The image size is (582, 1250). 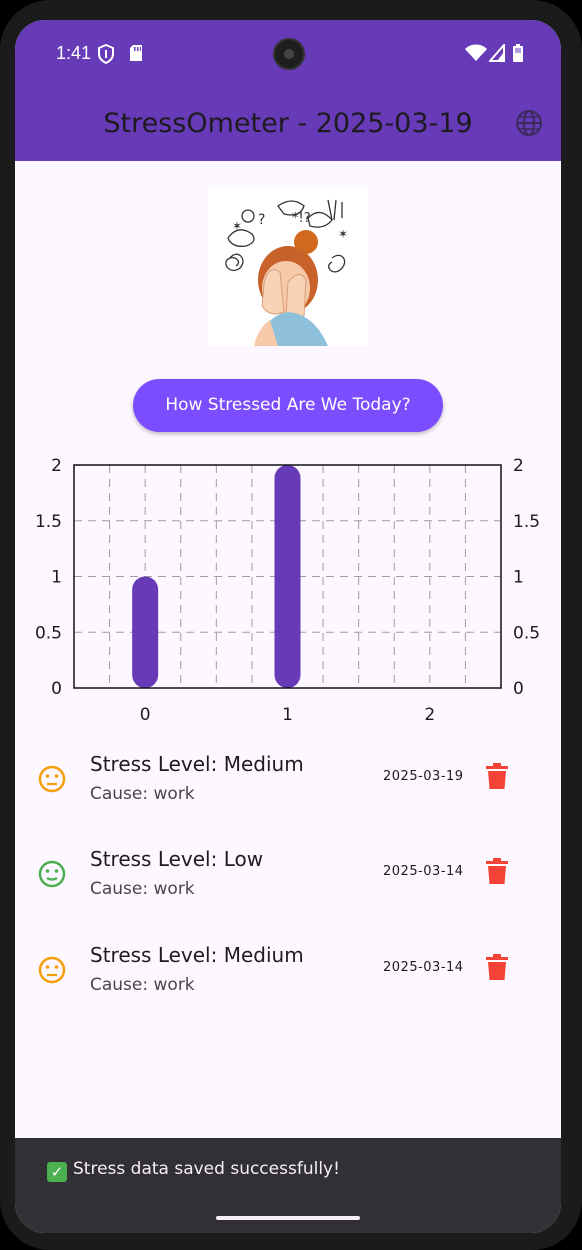 What do you see at coordinates (529, 123) in the screenshot?
I see `globe-icon` at bounding box center [529, 123].